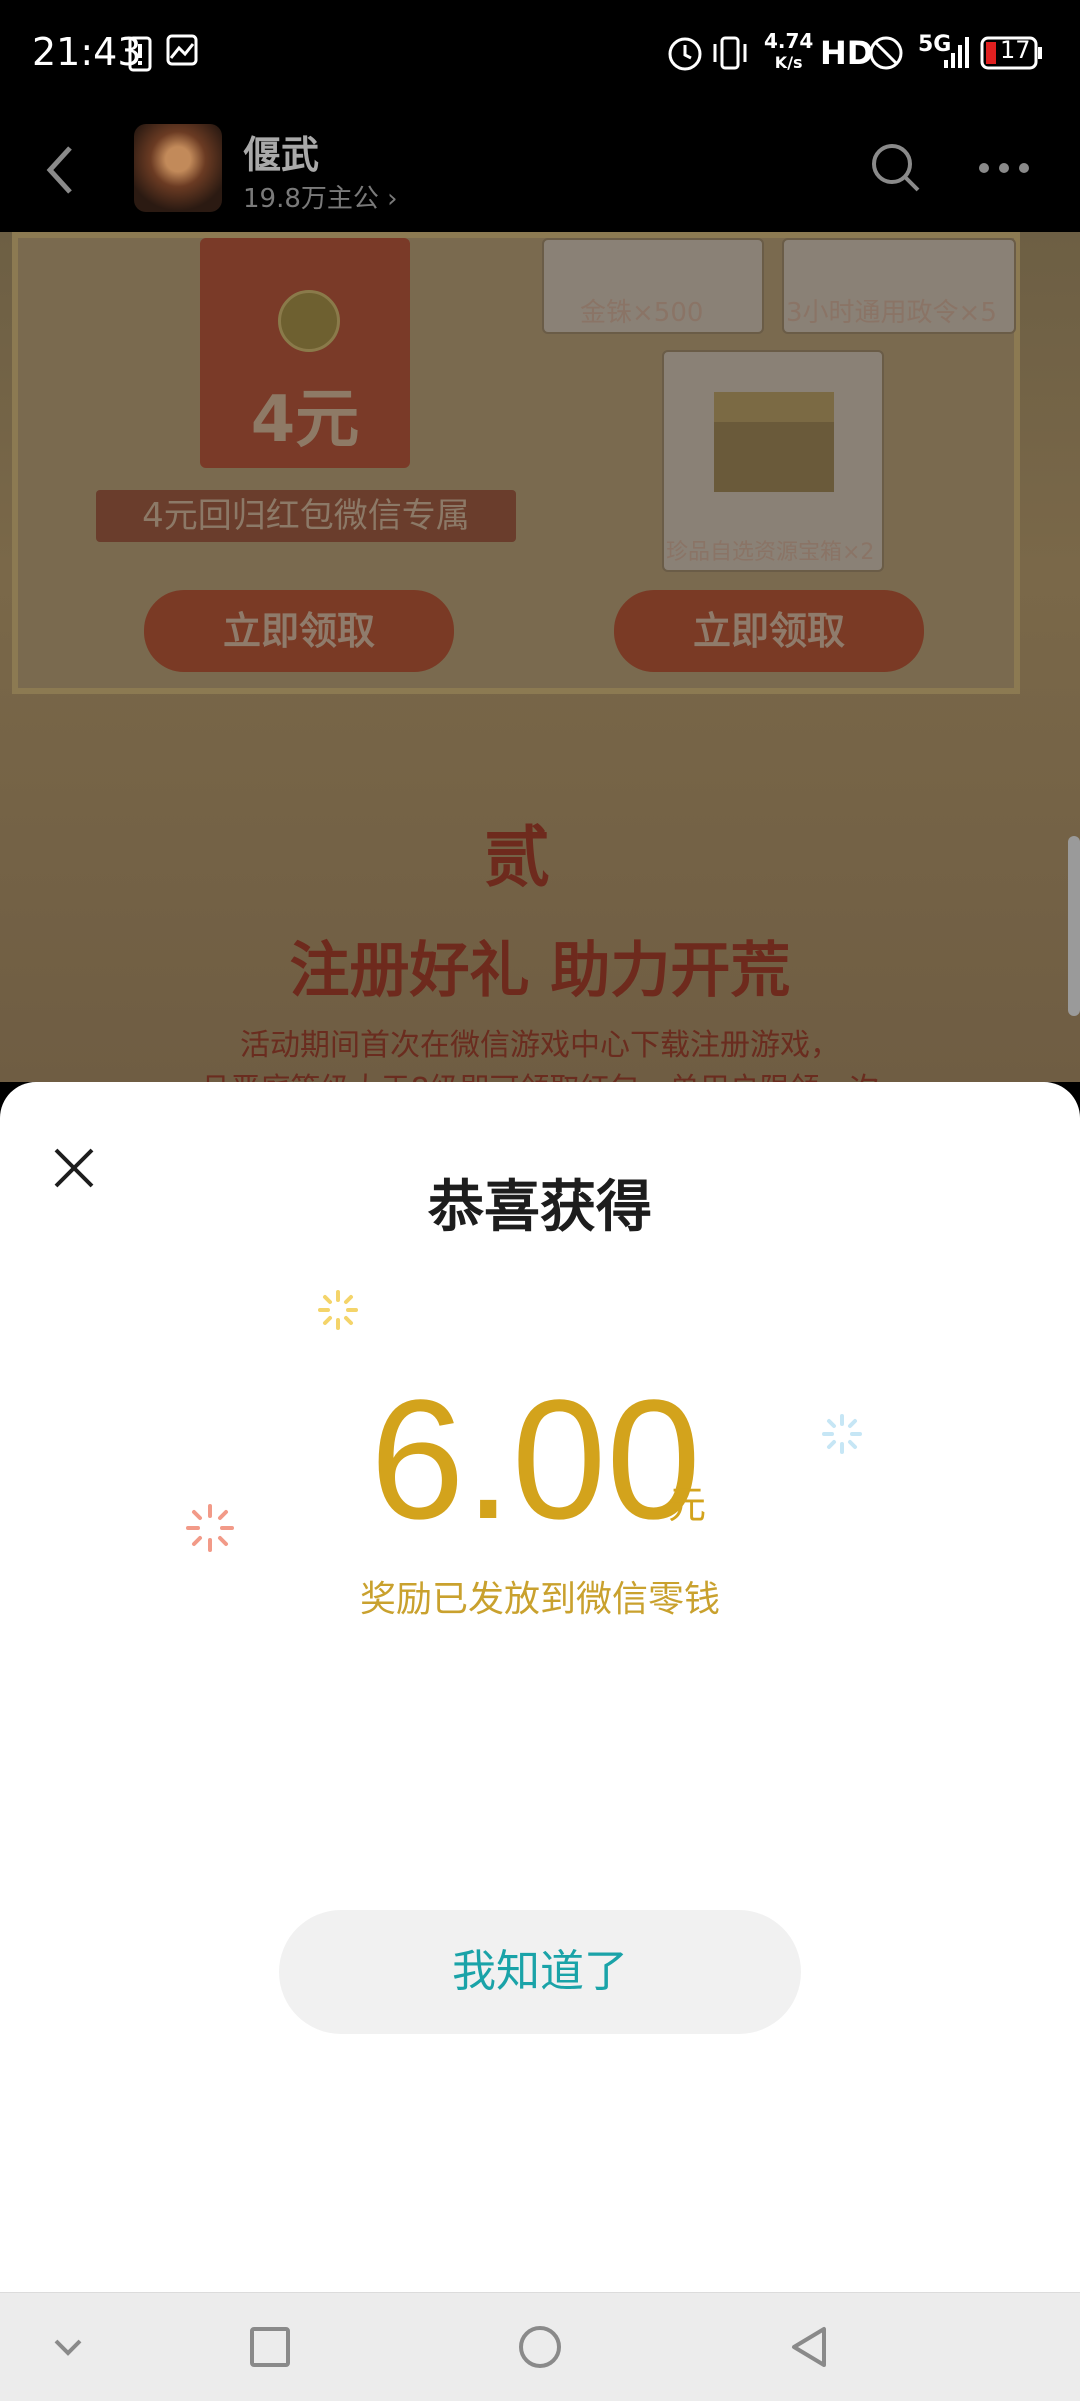 This screenshot has height=2401, width=1080. I want to click on follower-count: 19.8万主公 ›, so click(320, 196).